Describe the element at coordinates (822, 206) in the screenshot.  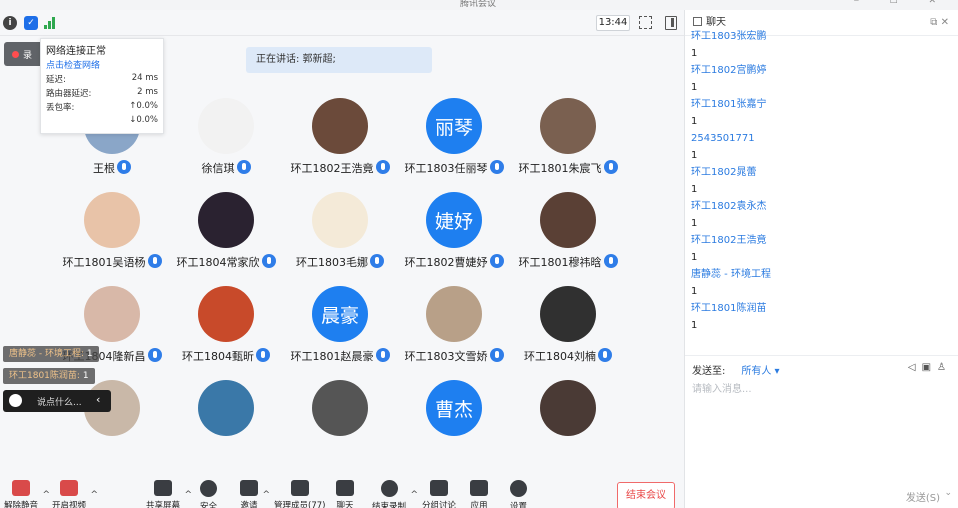
I see `chat-sender: 环工1802袁永杰` at that location.